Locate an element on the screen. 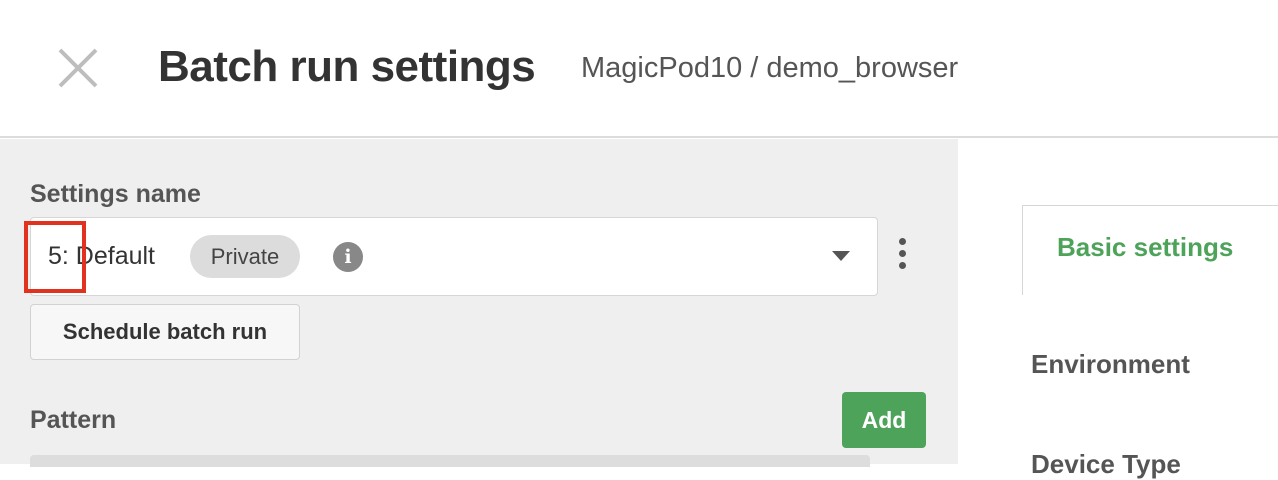 This screenshot has height=480, width=1278. schedule-batch-run-button: Schedule batch run is located at coordinates (165, 332).